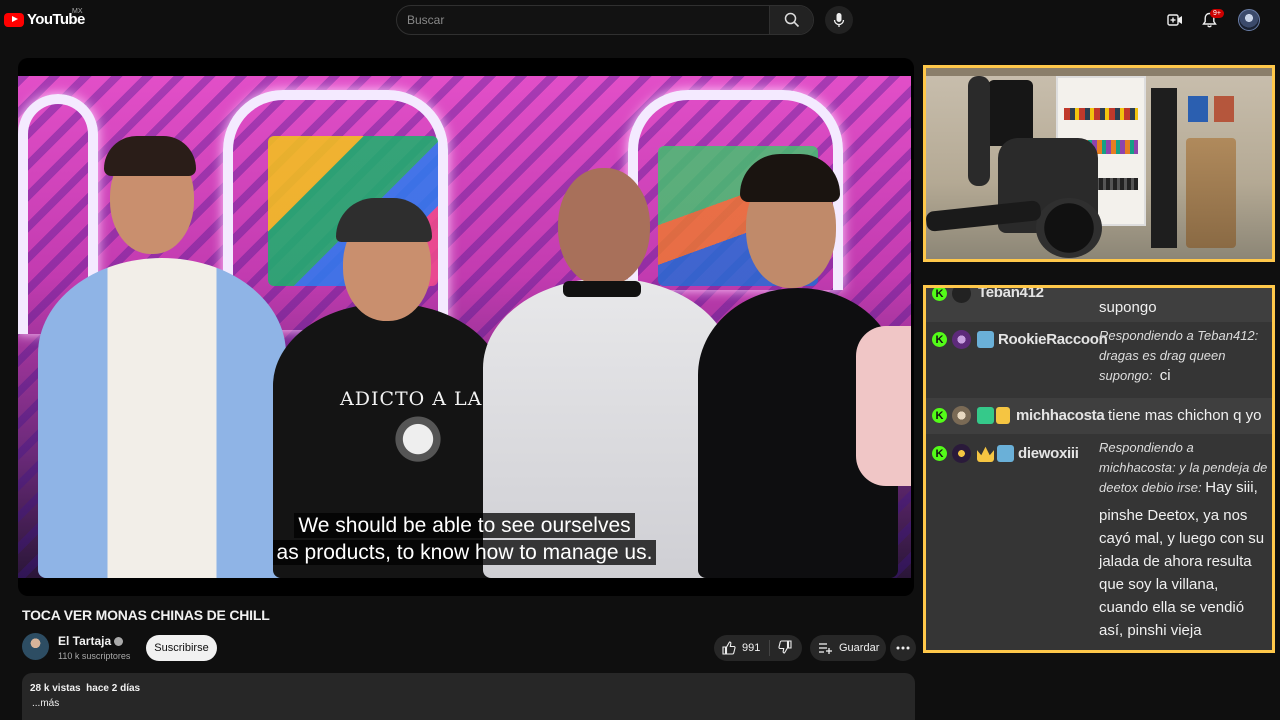  I want to click on create-video-icon, so click(1174, 20).